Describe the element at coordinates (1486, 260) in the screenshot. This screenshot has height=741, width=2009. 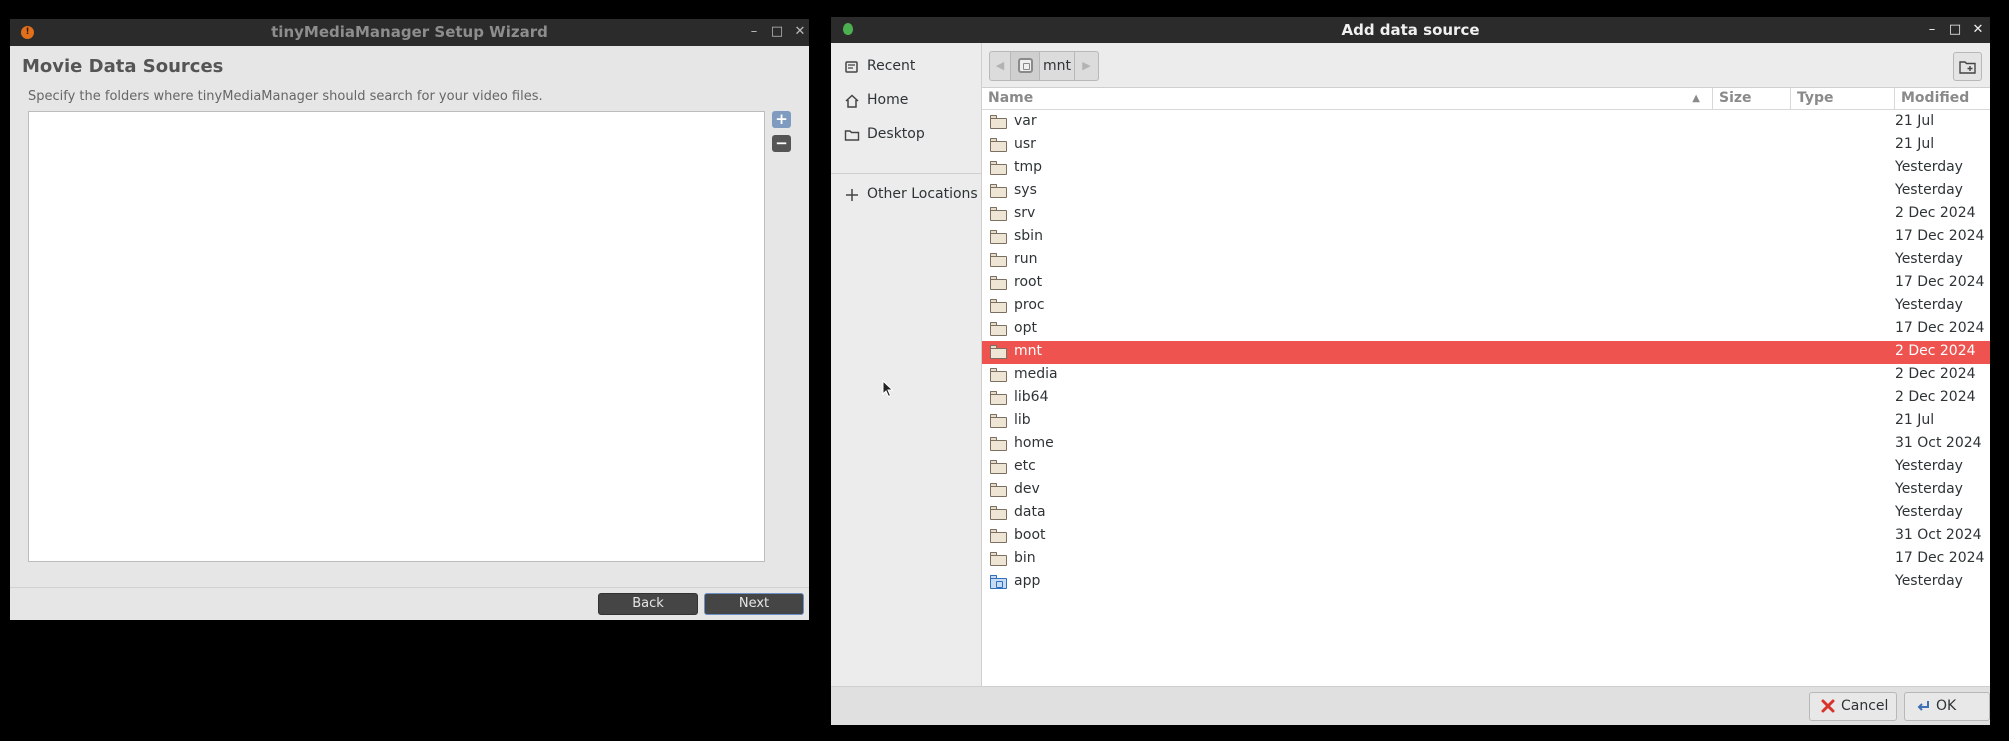
I see `file-row-run: run Yesterday` at that location.